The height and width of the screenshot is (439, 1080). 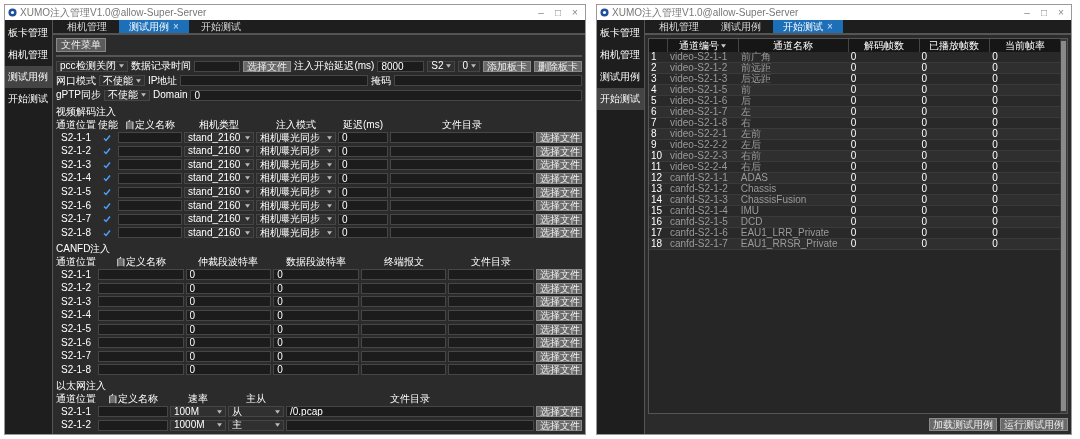 What do you see at coordinates (87, 26) in the screenshot?
I see `tab: 相机管理` at bounding box center [87, 26].